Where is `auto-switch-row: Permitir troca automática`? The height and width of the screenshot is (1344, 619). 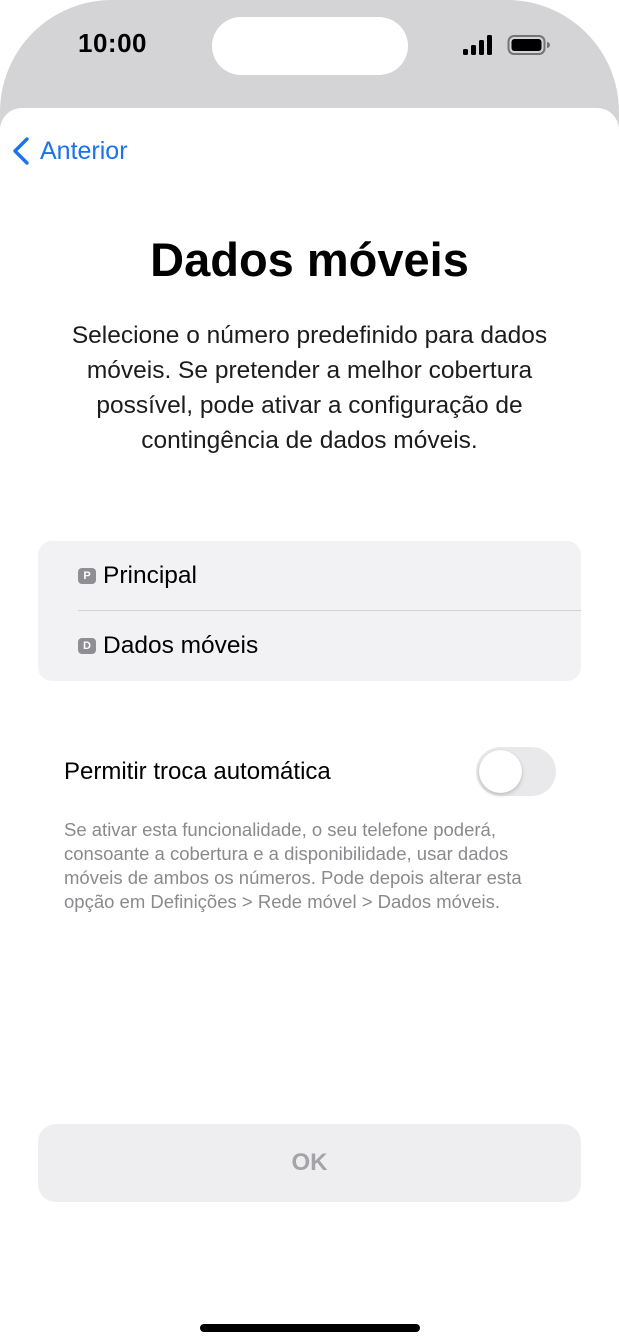 auto-switch-row: Permitir troca automática is located at coordinates (309, 772).